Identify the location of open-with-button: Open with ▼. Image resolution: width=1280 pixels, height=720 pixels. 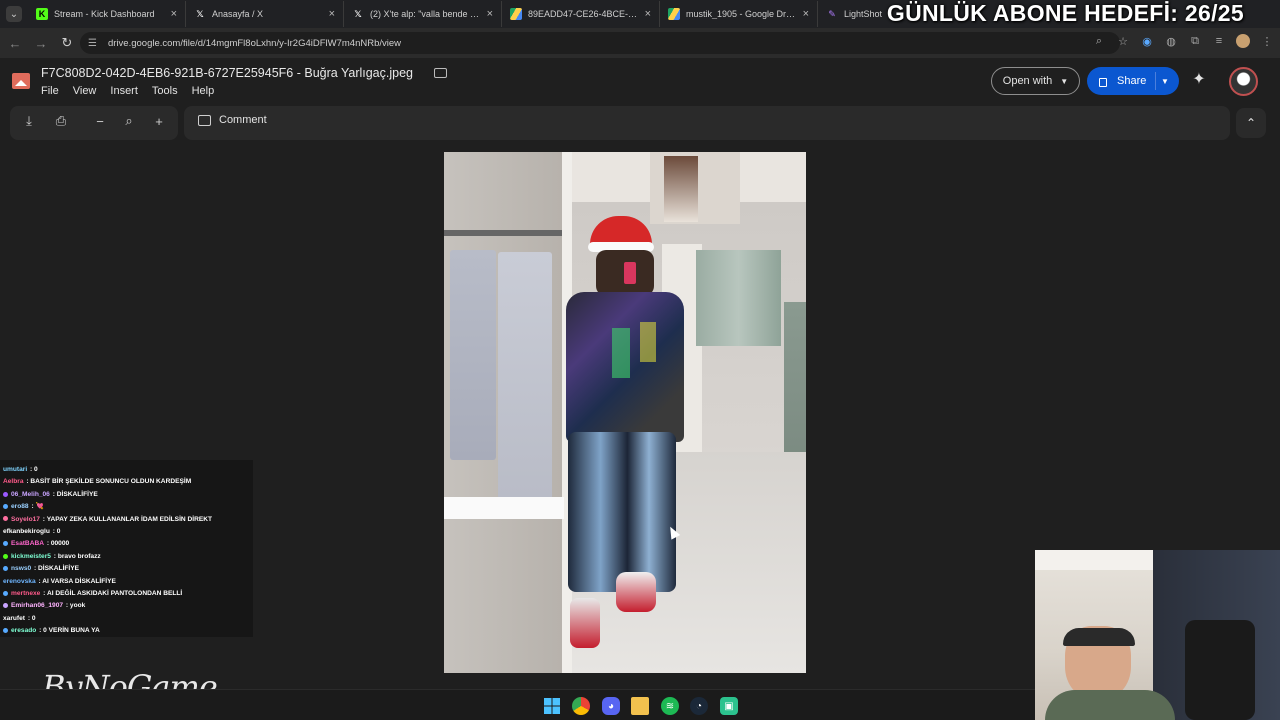
(1035, 81).